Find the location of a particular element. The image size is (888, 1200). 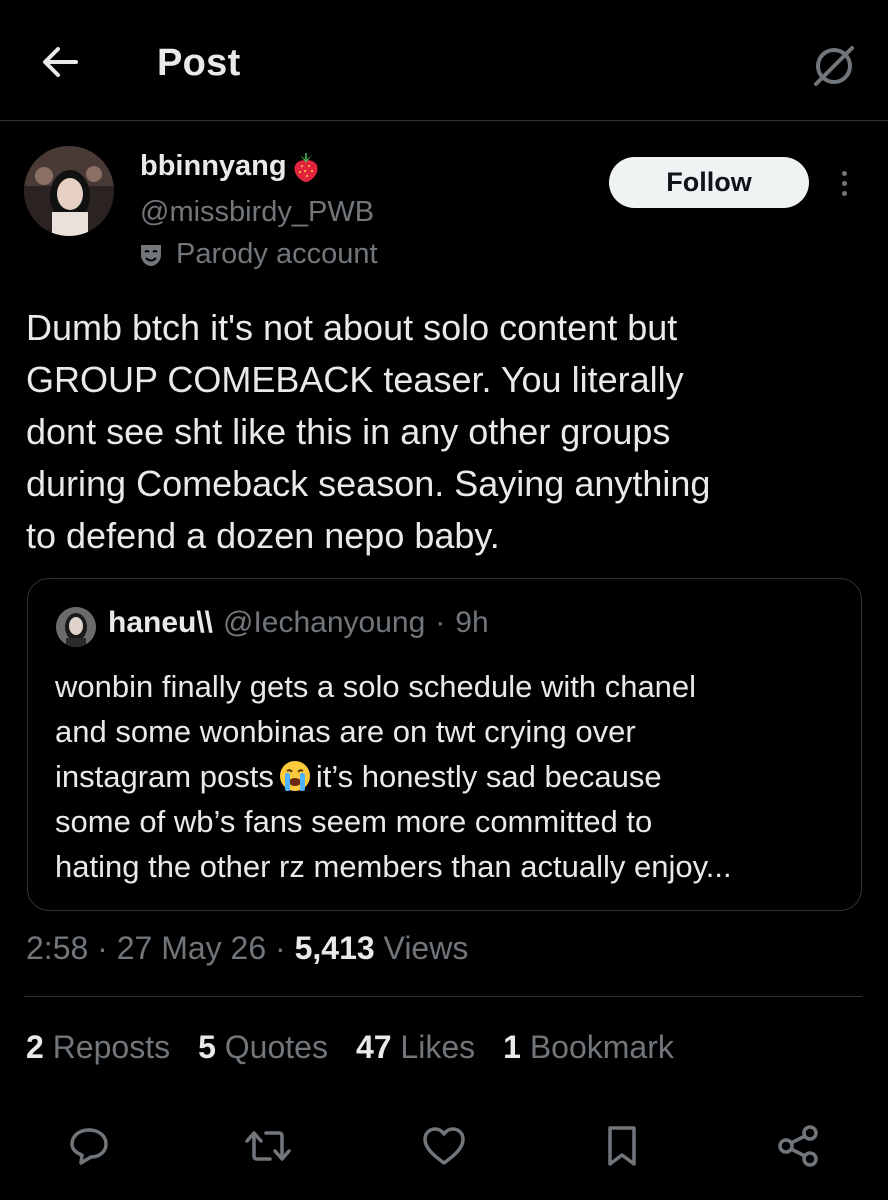

avatar-photo is located at coordinates (69, 191).